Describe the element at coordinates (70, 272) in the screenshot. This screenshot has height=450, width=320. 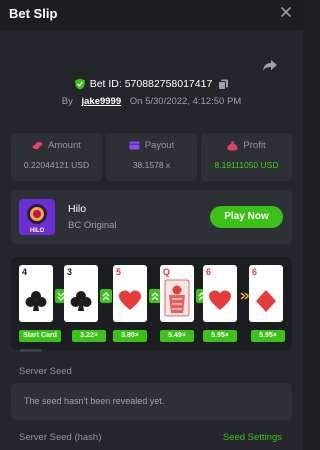
I see `card-rank: 3` at that location.